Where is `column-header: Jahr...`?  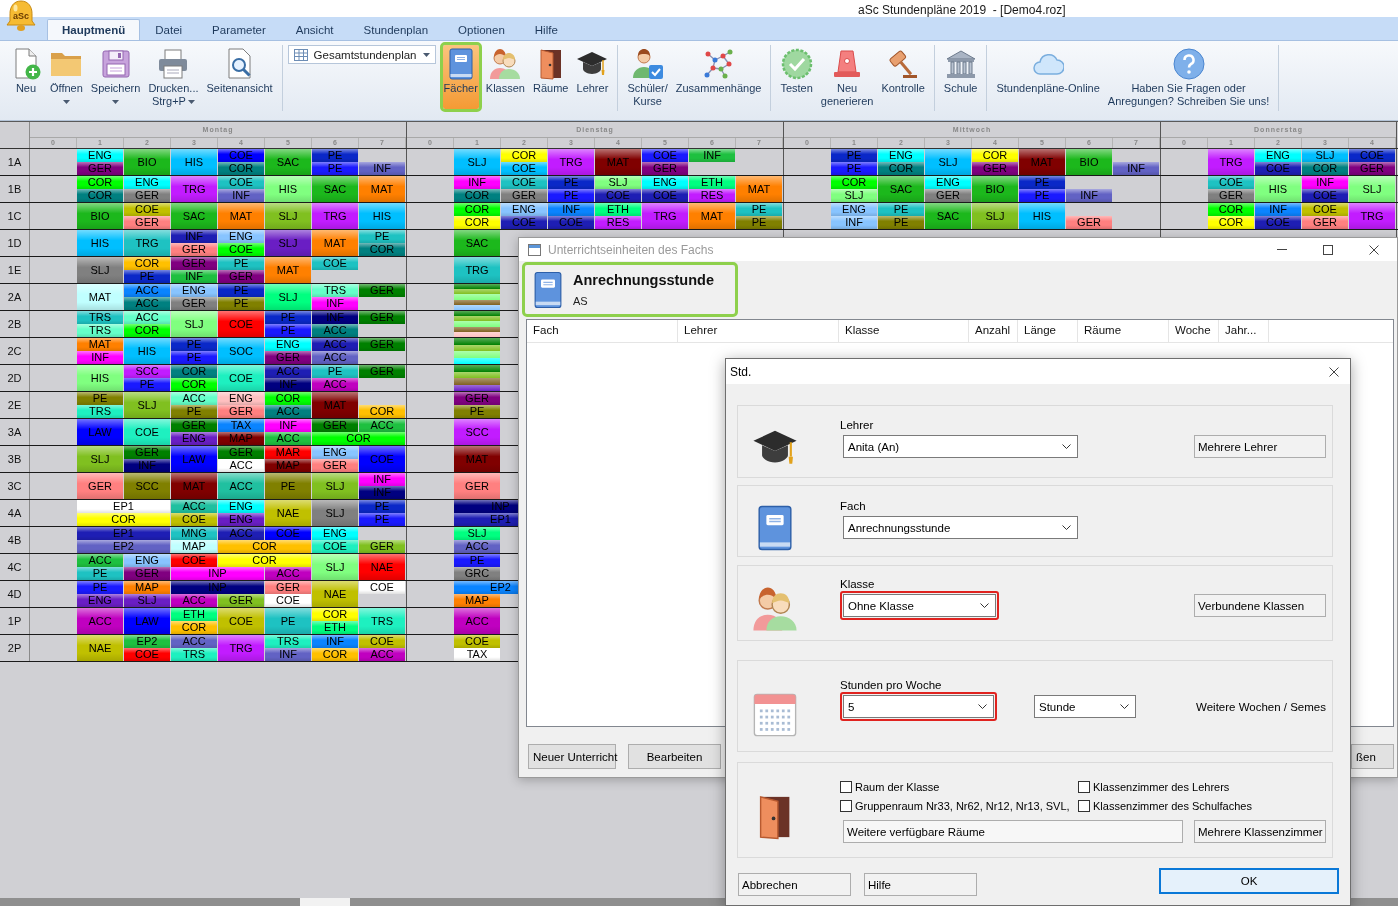
column-header: Jahr... is located at coordinates (1244, 331).